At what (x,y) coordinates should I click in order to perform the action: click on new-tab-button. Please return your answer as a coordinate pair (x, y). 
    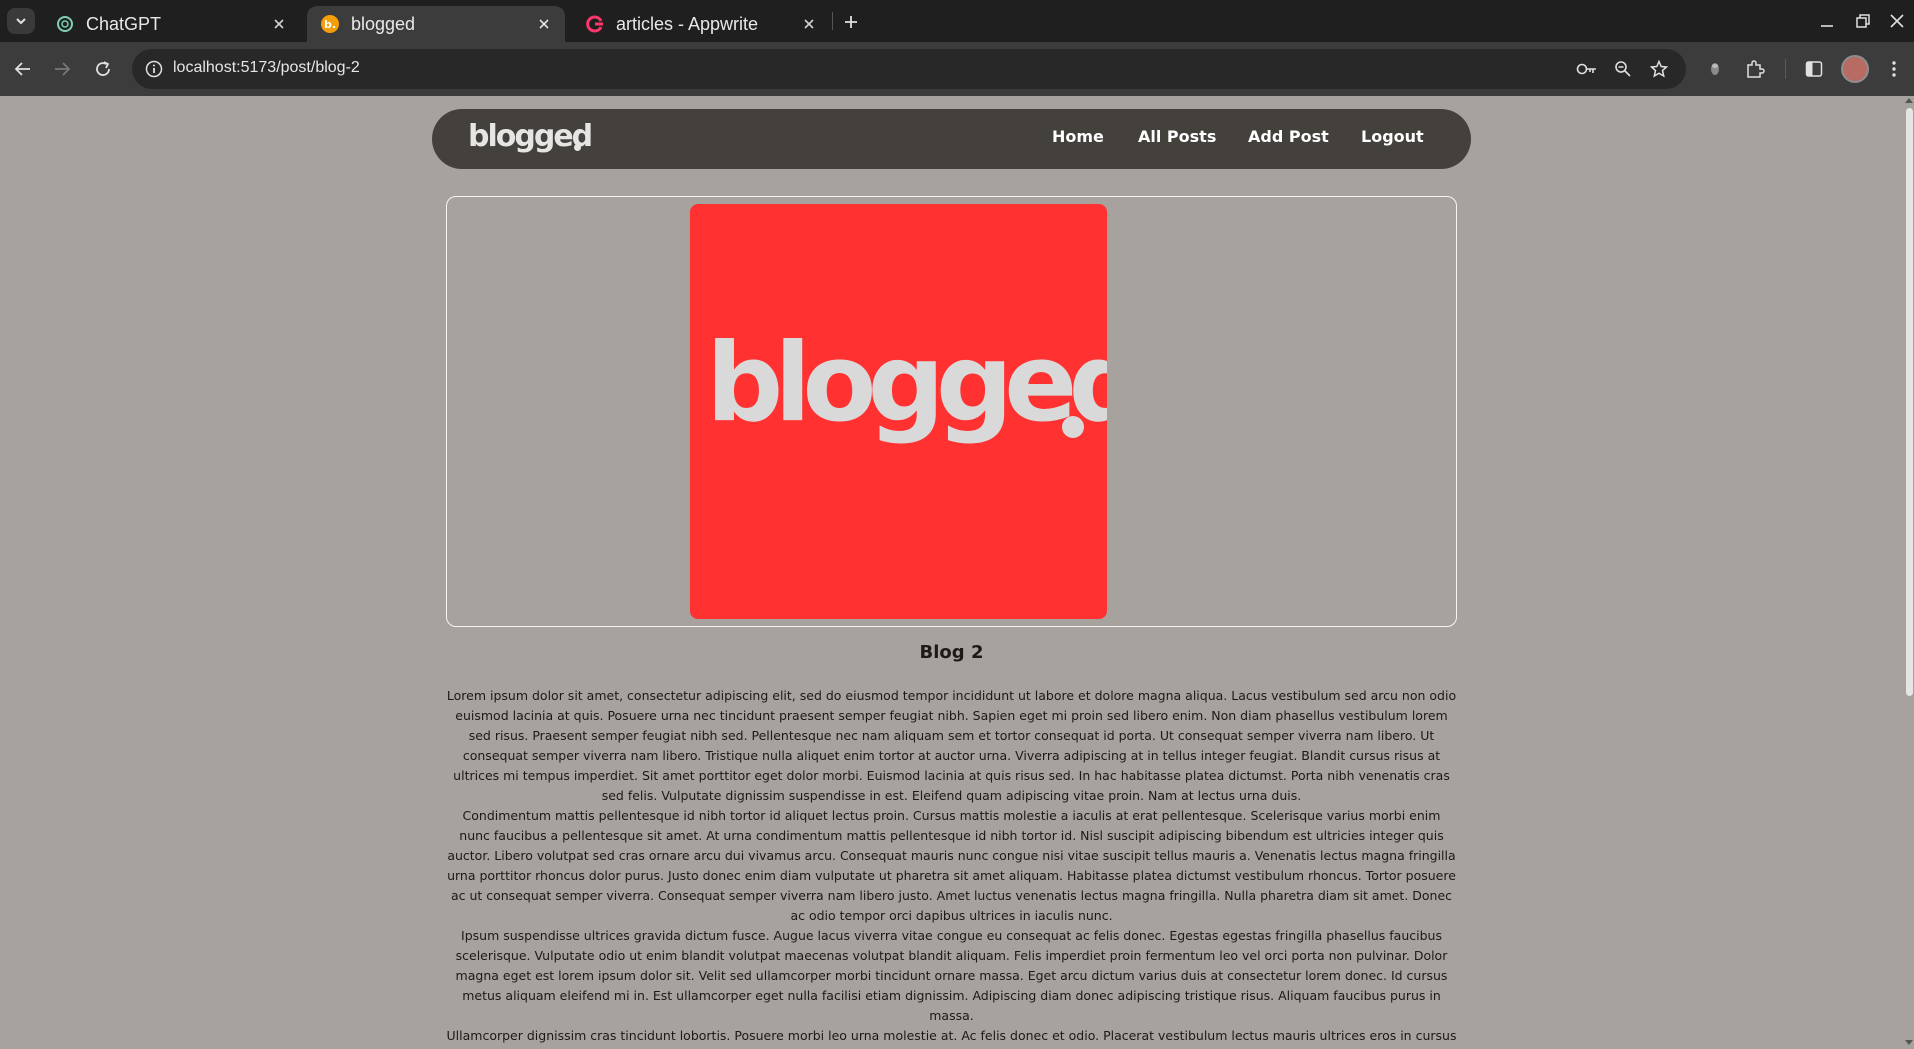
    Looking at the image, I should click on (851, 22).